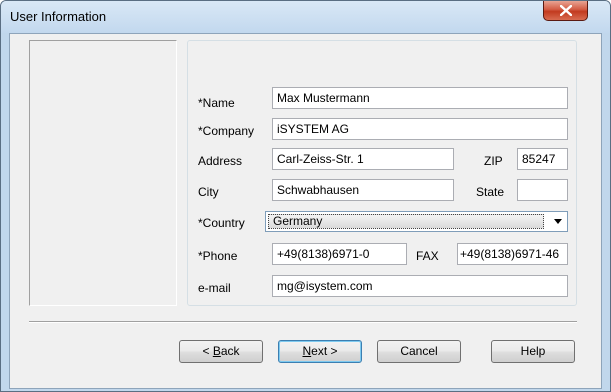  What do you see at coordinates (512, 254) in the screenshot?
I see `fax-field: +49(8138)6971-46` at bounding box center [512, 254].